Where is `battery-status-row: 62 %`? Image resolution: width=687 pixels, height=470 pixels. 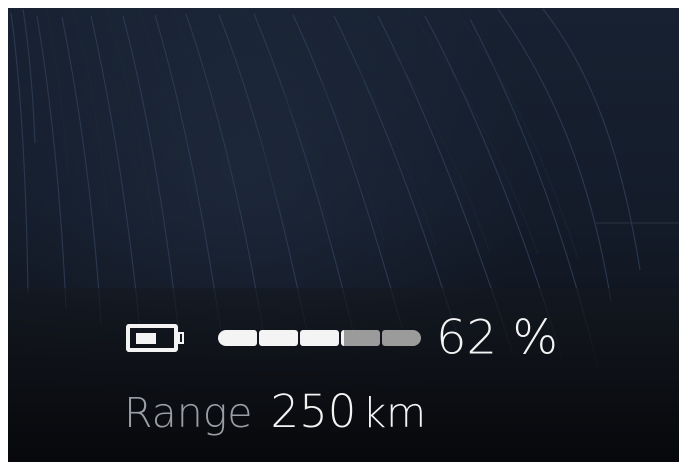 battery-status-row: 62 % is located at coordinates (341, 338).